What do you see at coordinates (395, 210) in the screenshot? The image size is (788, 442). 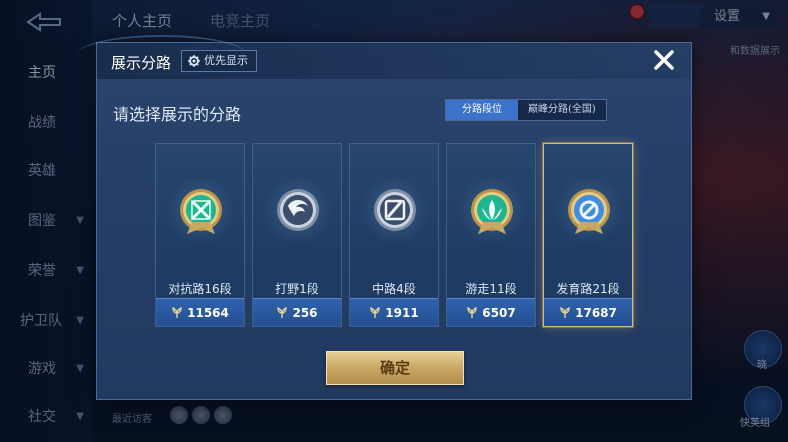 I see `mid-lane-badge-icon` at bounding box center [395, 210].